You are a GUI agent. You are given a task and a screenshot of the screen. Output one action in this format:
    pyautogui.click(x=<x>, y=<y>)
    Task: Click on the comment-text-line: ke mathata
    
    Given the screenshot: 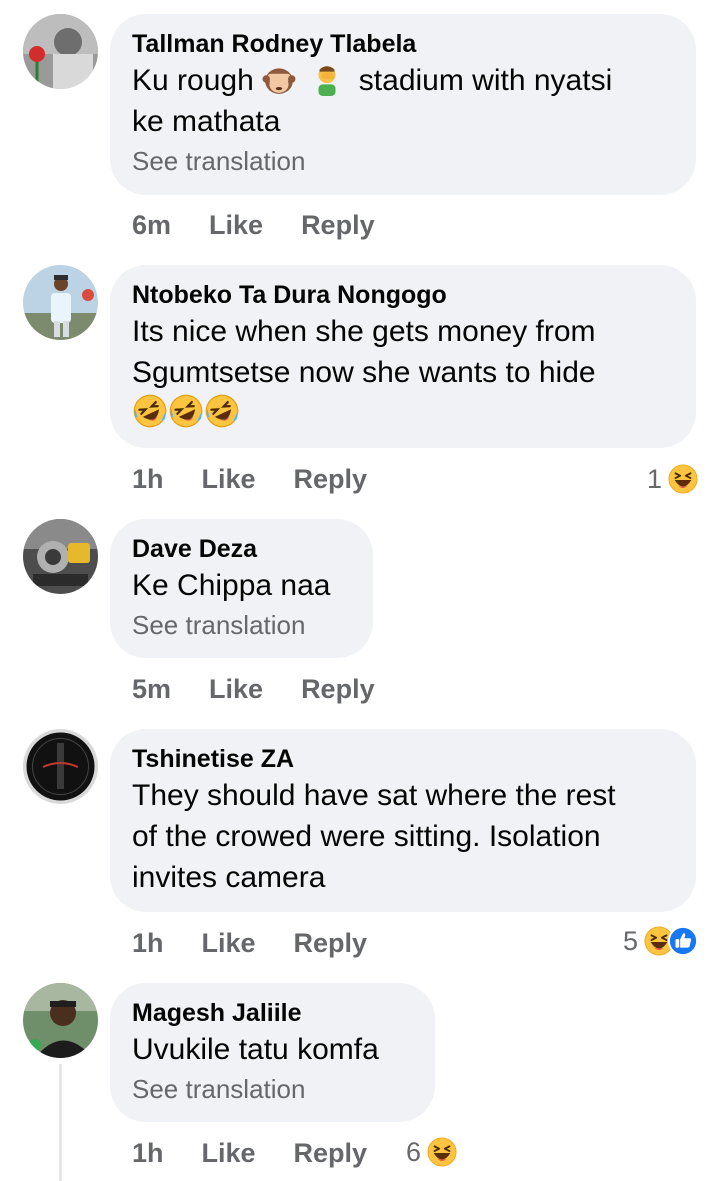 What is the action you would take?
    pyautogui.click(x=206, y=121)
    